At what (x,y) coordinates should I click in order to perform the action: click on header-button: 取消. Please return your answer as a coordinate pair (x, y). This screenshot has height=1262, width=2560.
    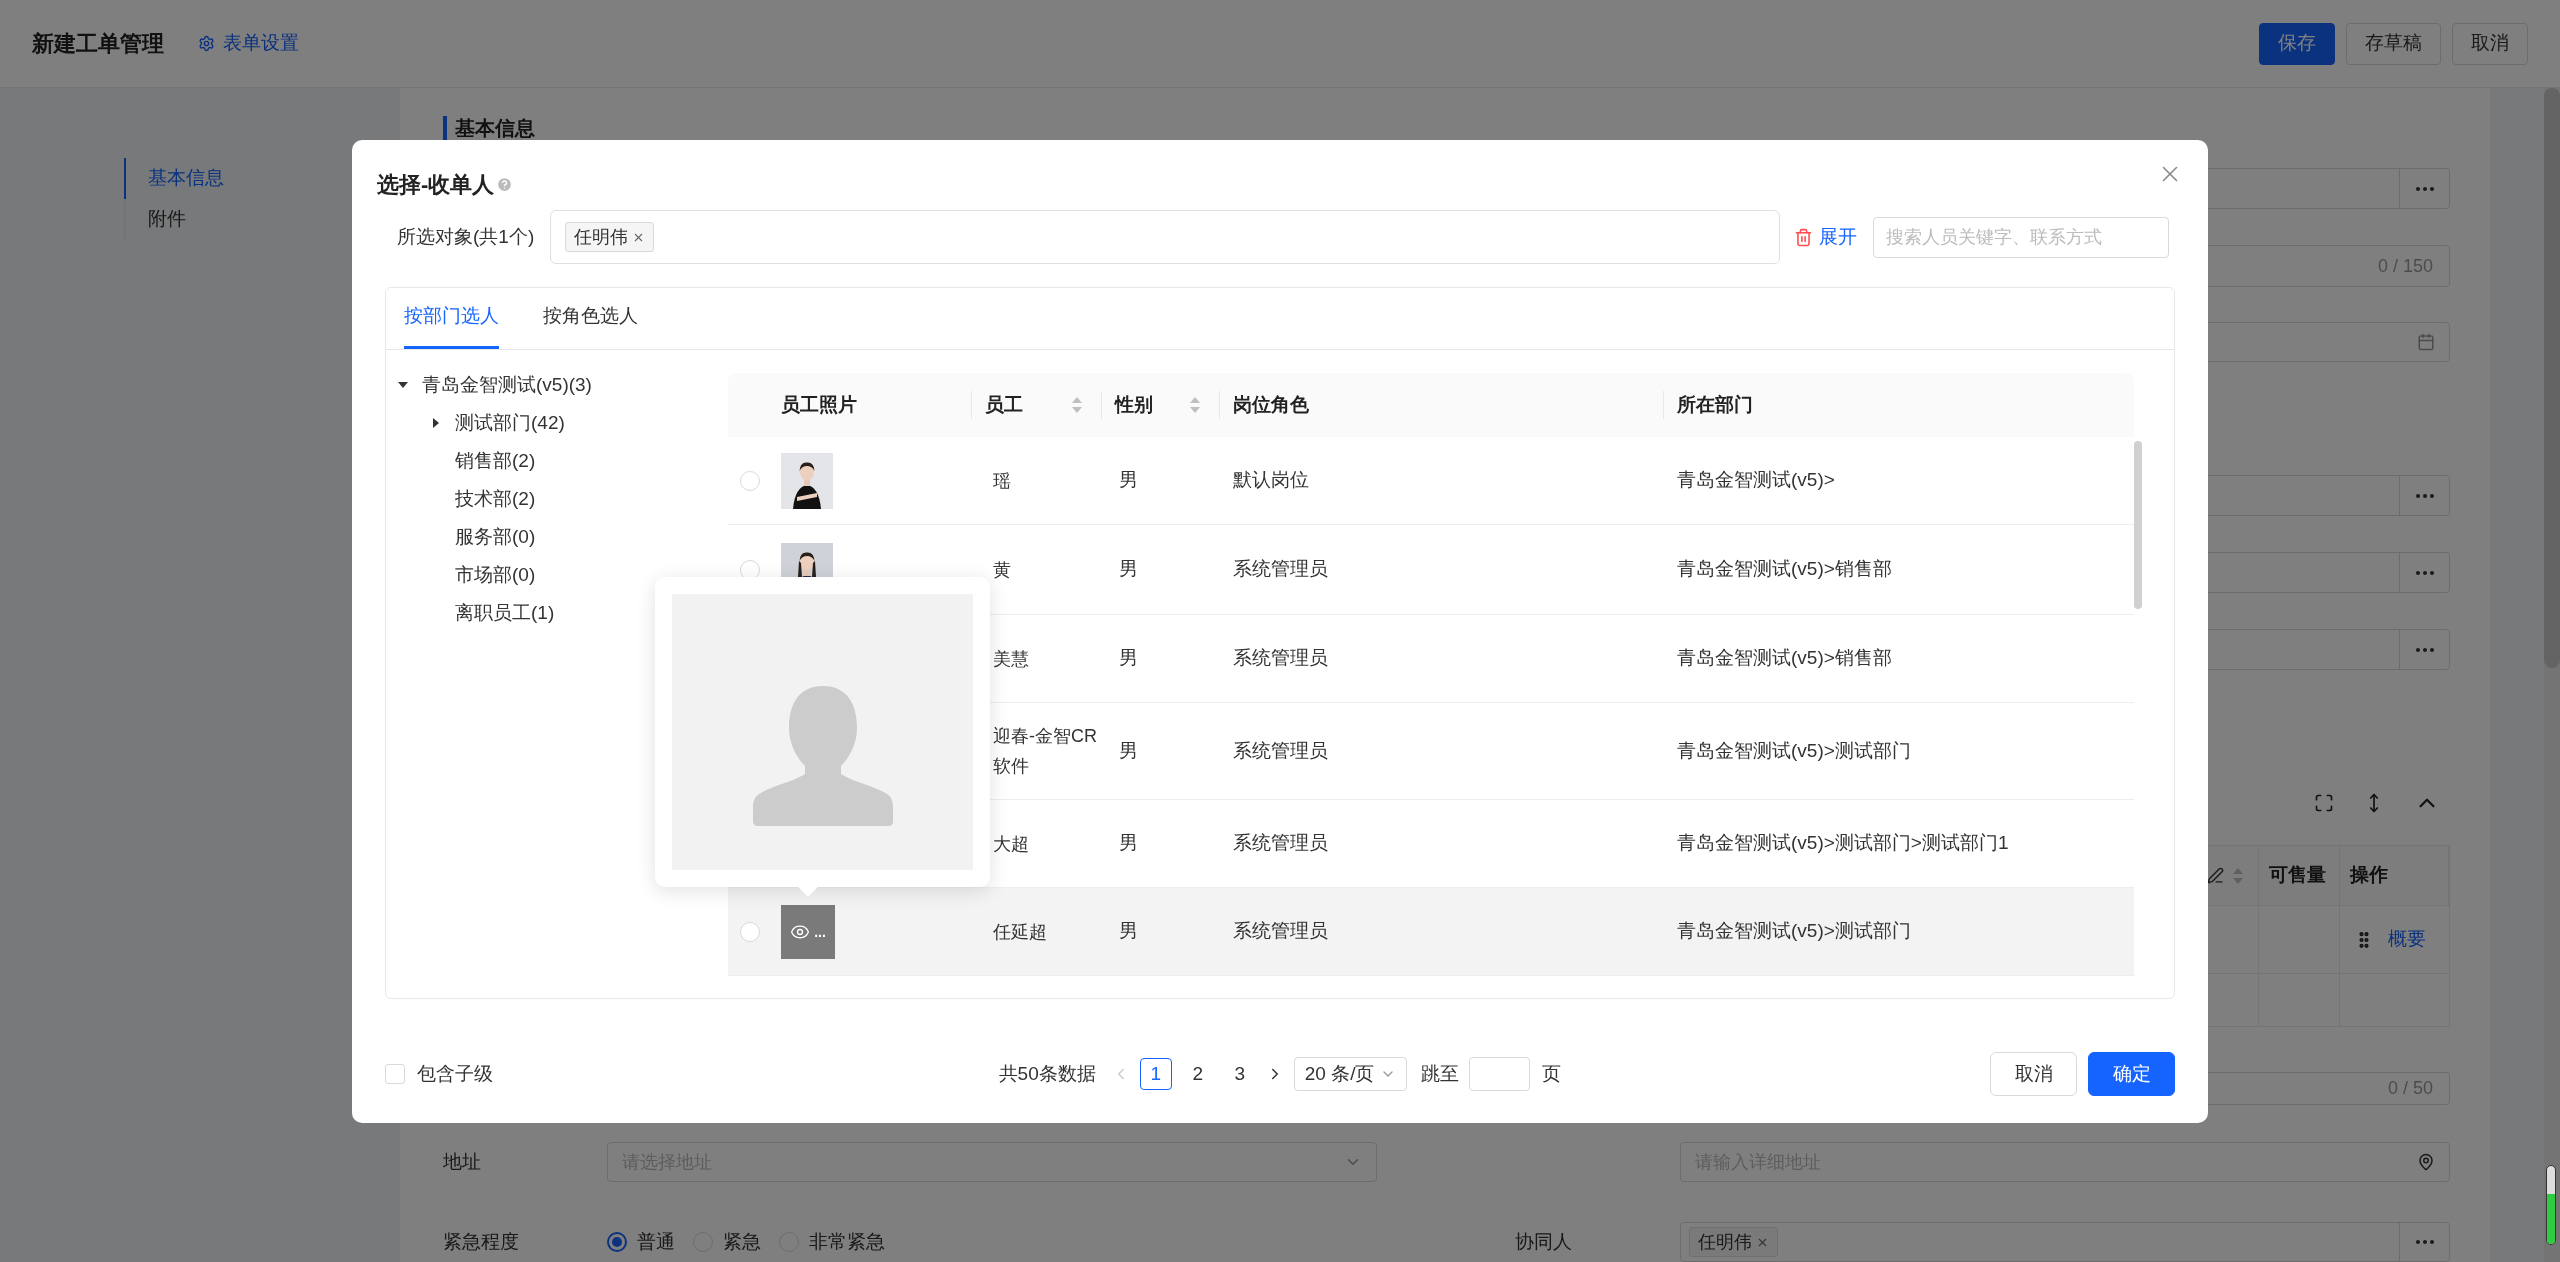
    Looking at the image, I should click on (2490, 43).